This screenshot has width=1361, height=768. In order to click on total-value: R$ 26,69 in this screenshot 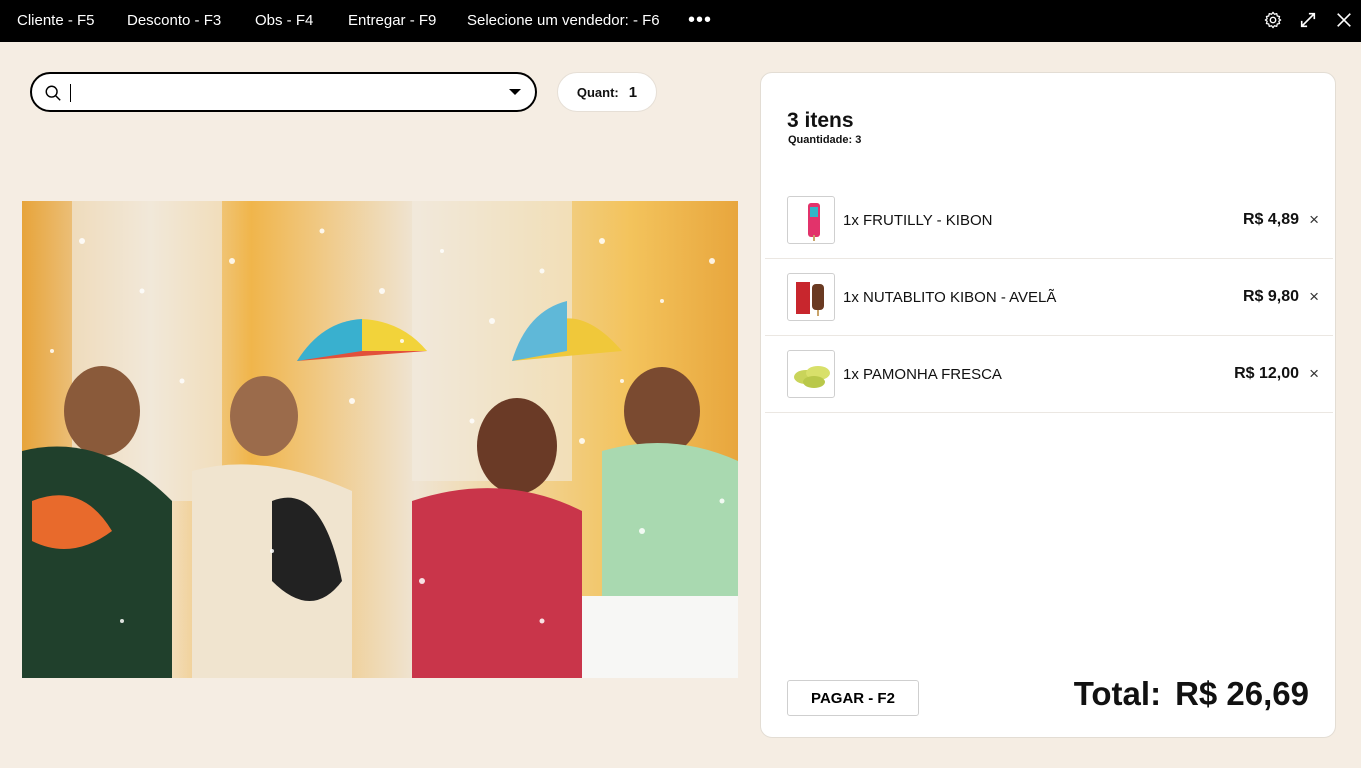, I will do `click(1242, 693)`.